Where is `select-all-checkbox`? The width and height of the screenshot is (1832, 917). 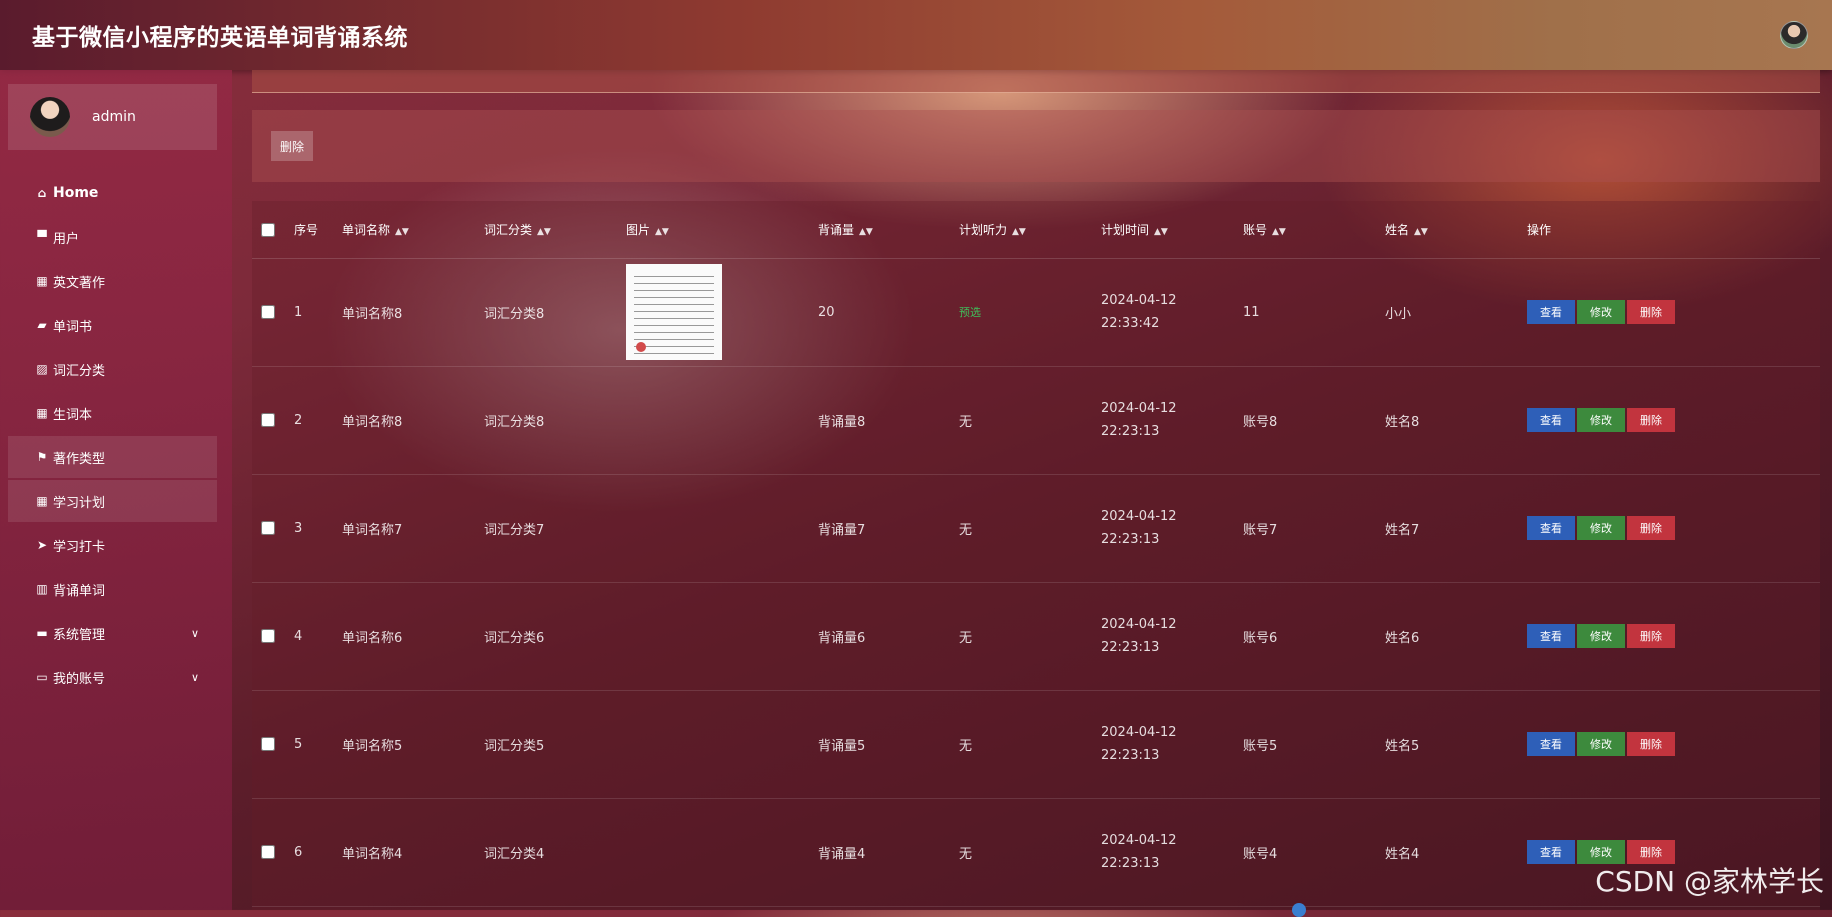
select-all-checkbox is located at coordinates (268, 229).